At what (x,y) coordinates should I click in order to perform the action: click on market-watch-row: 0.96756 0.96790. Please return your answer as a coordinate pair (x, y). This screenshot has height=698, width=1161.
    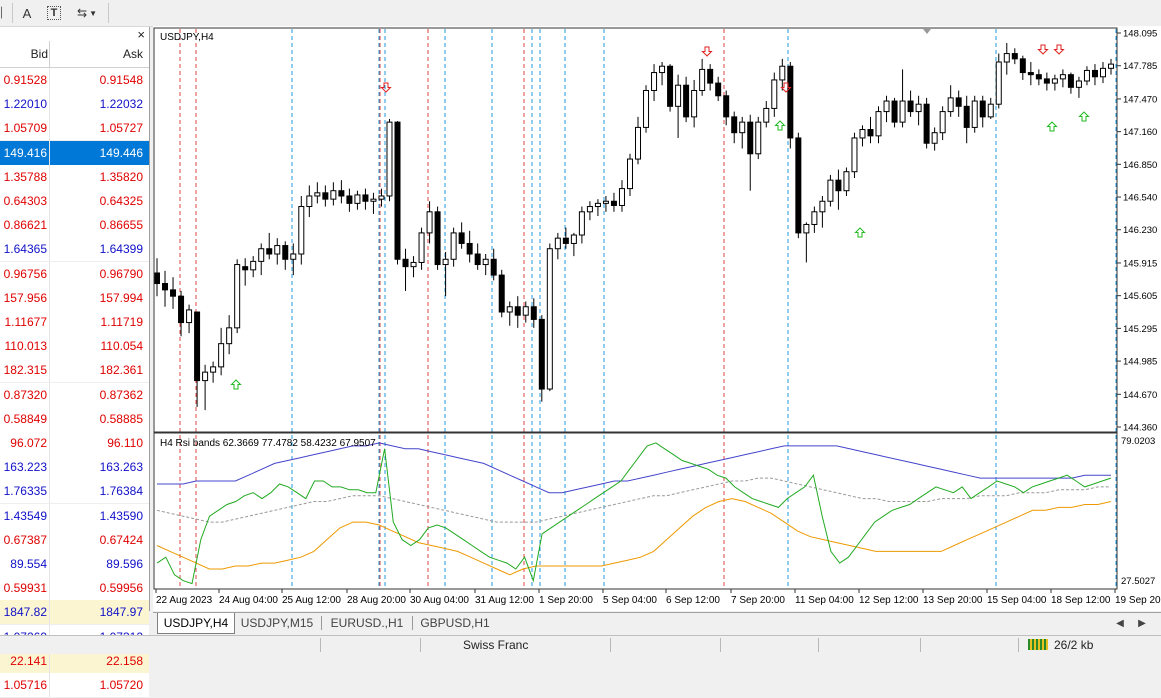
    Looking at the image, I should click on (74, 274).